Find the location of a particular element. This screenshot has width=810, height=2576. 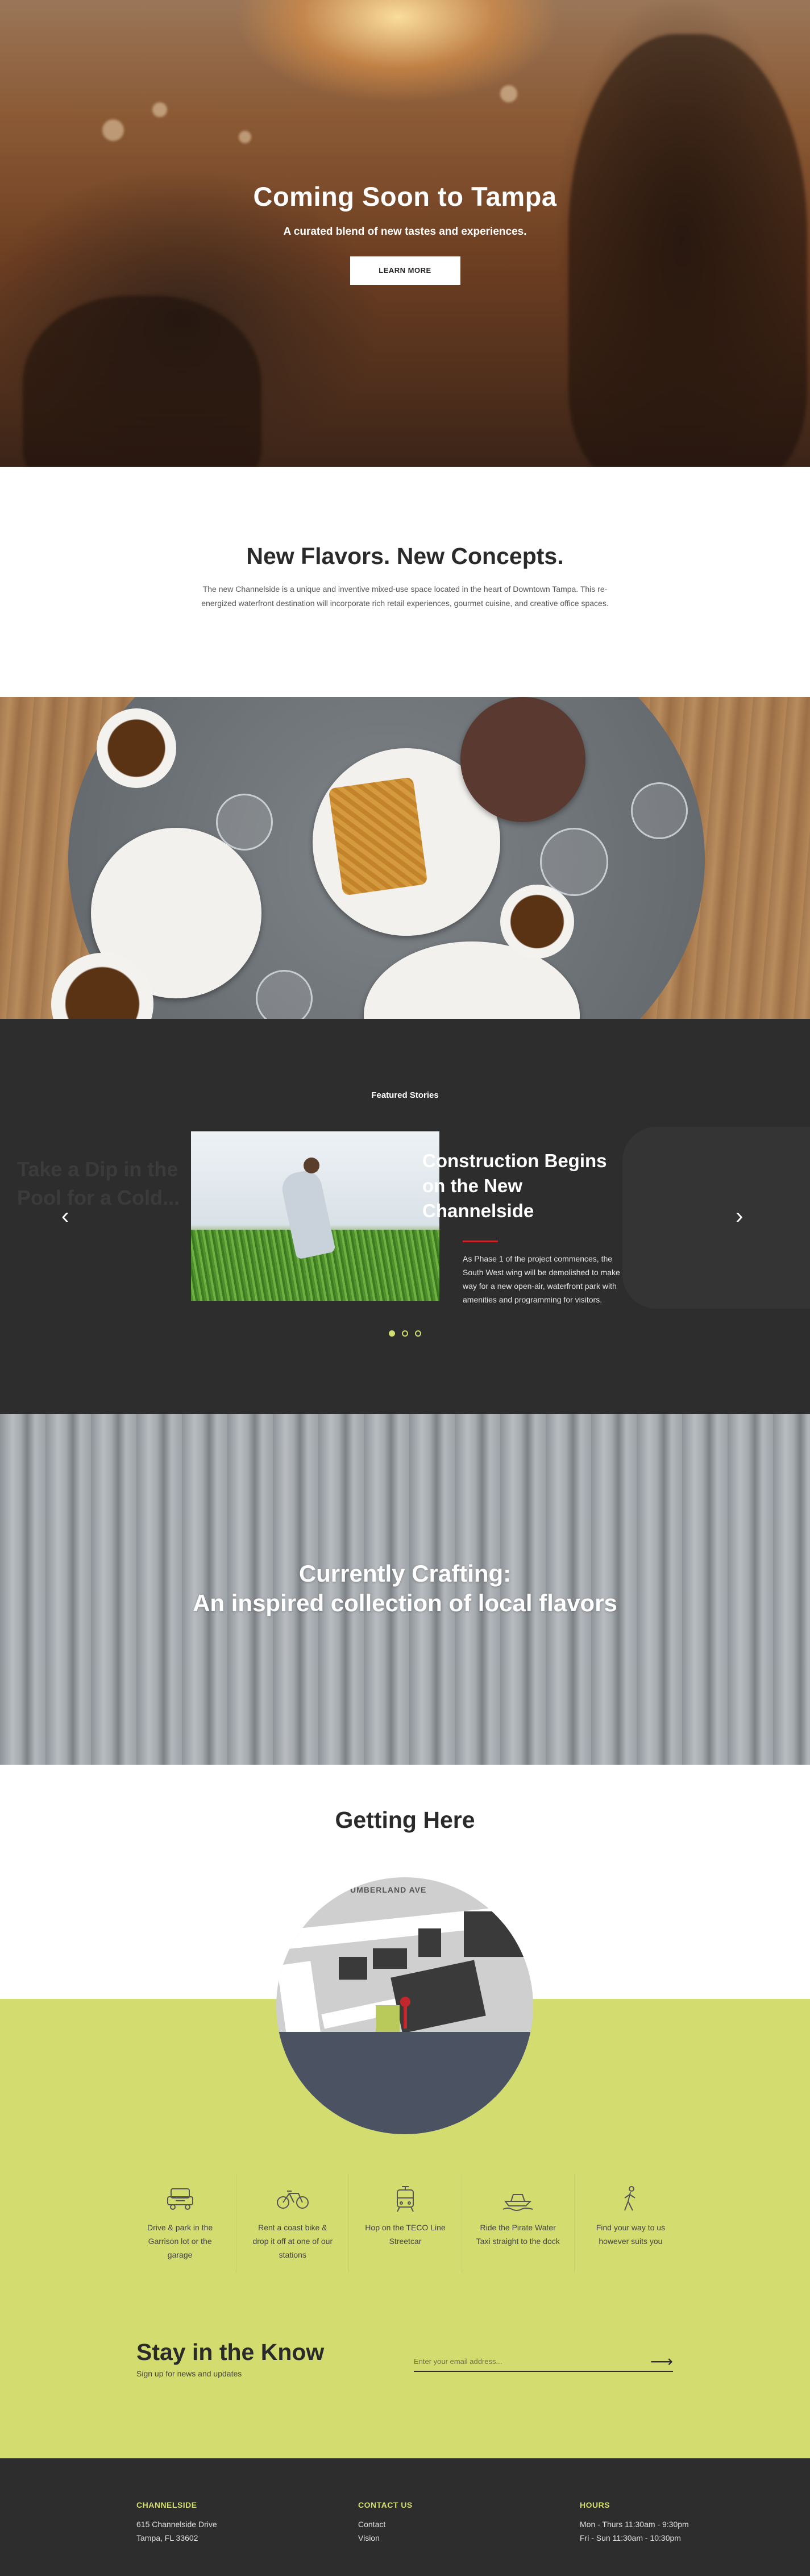

footer-address-line: 615 Channelside Drive is located at coordinates (176, 2524).